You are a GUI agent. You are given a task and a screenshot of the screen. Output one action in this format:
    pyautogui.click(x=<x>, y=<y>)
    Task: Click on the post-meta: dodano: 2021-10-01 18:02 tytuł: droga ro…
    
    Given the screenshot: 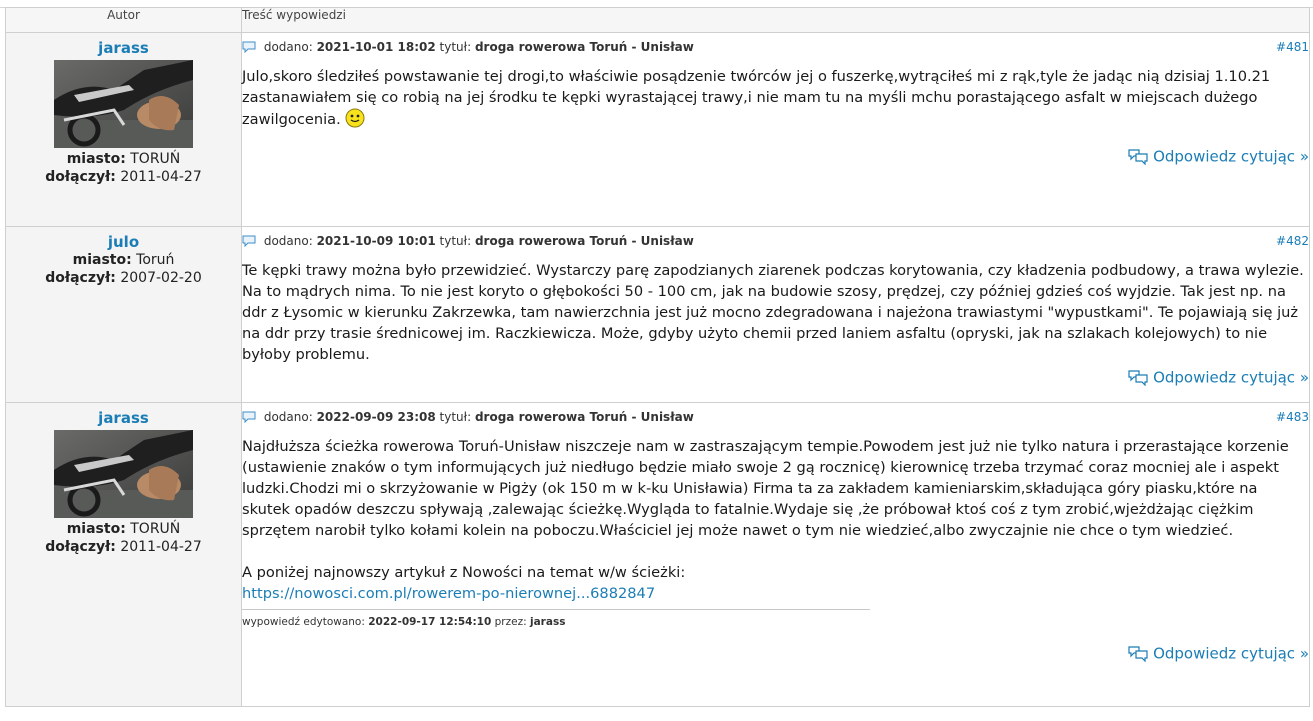 What is the action you would take?
    pyautogui.click(x=775, y=47)
    